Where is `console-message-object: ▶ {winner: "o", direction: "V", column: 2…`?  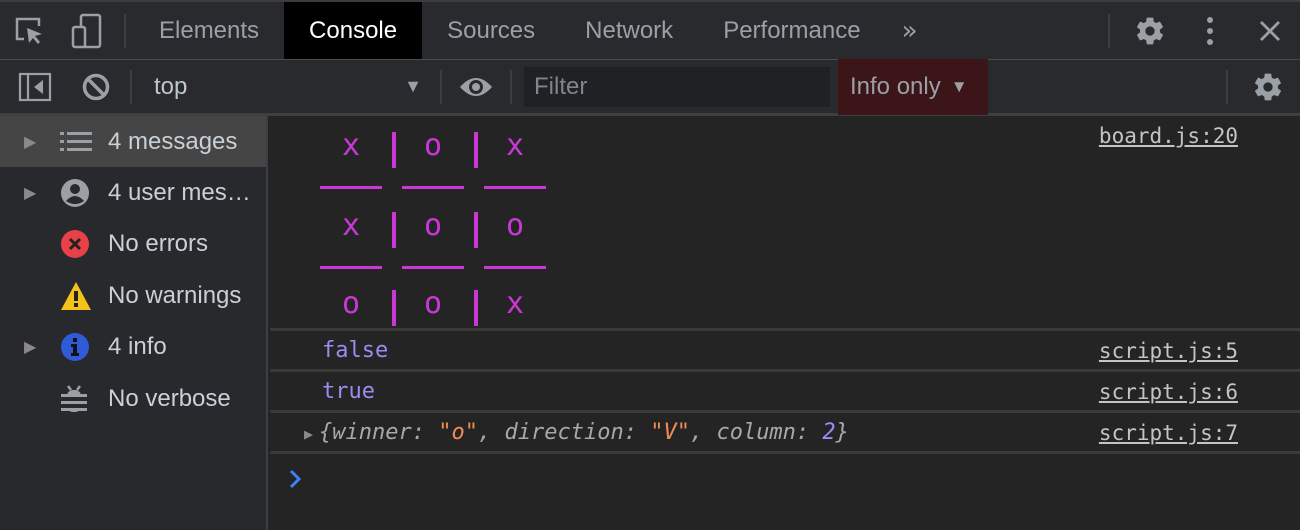 console-message-object: ▶ {winner: "o", direction: "V", column: 2… is located at coordinates (785, 433).